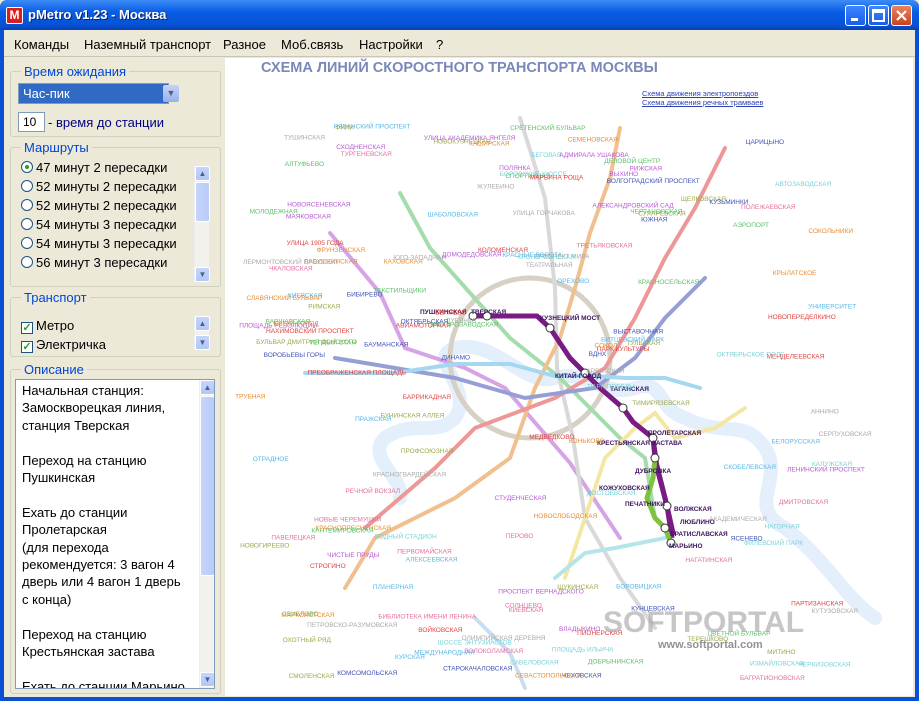 The image size is (919, 701). Describe the element at coordinates (566, 516) in the screenshot. I see `station-label: НОВОСЛОБОДСКАЯ` at that location.